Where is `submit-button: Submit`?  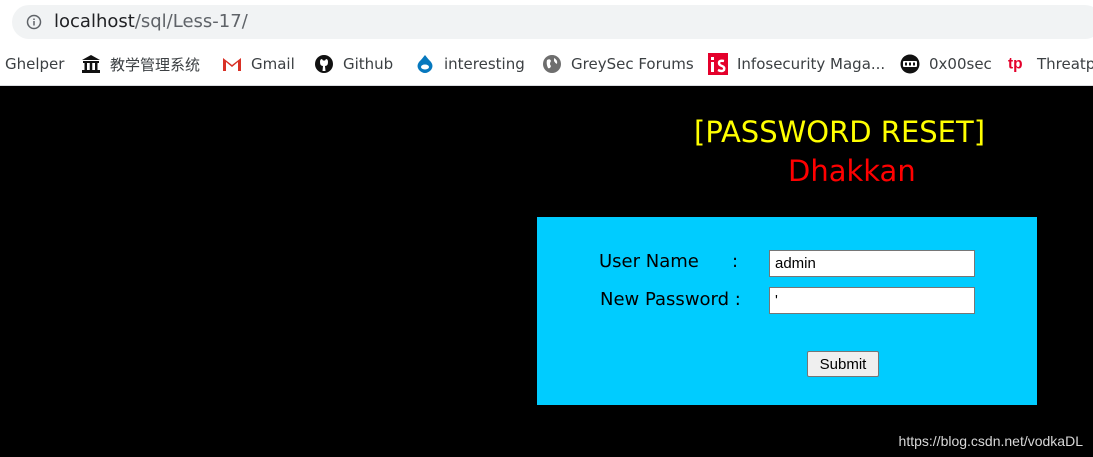 submit-button: Submit is located at coordinates (843, 364).